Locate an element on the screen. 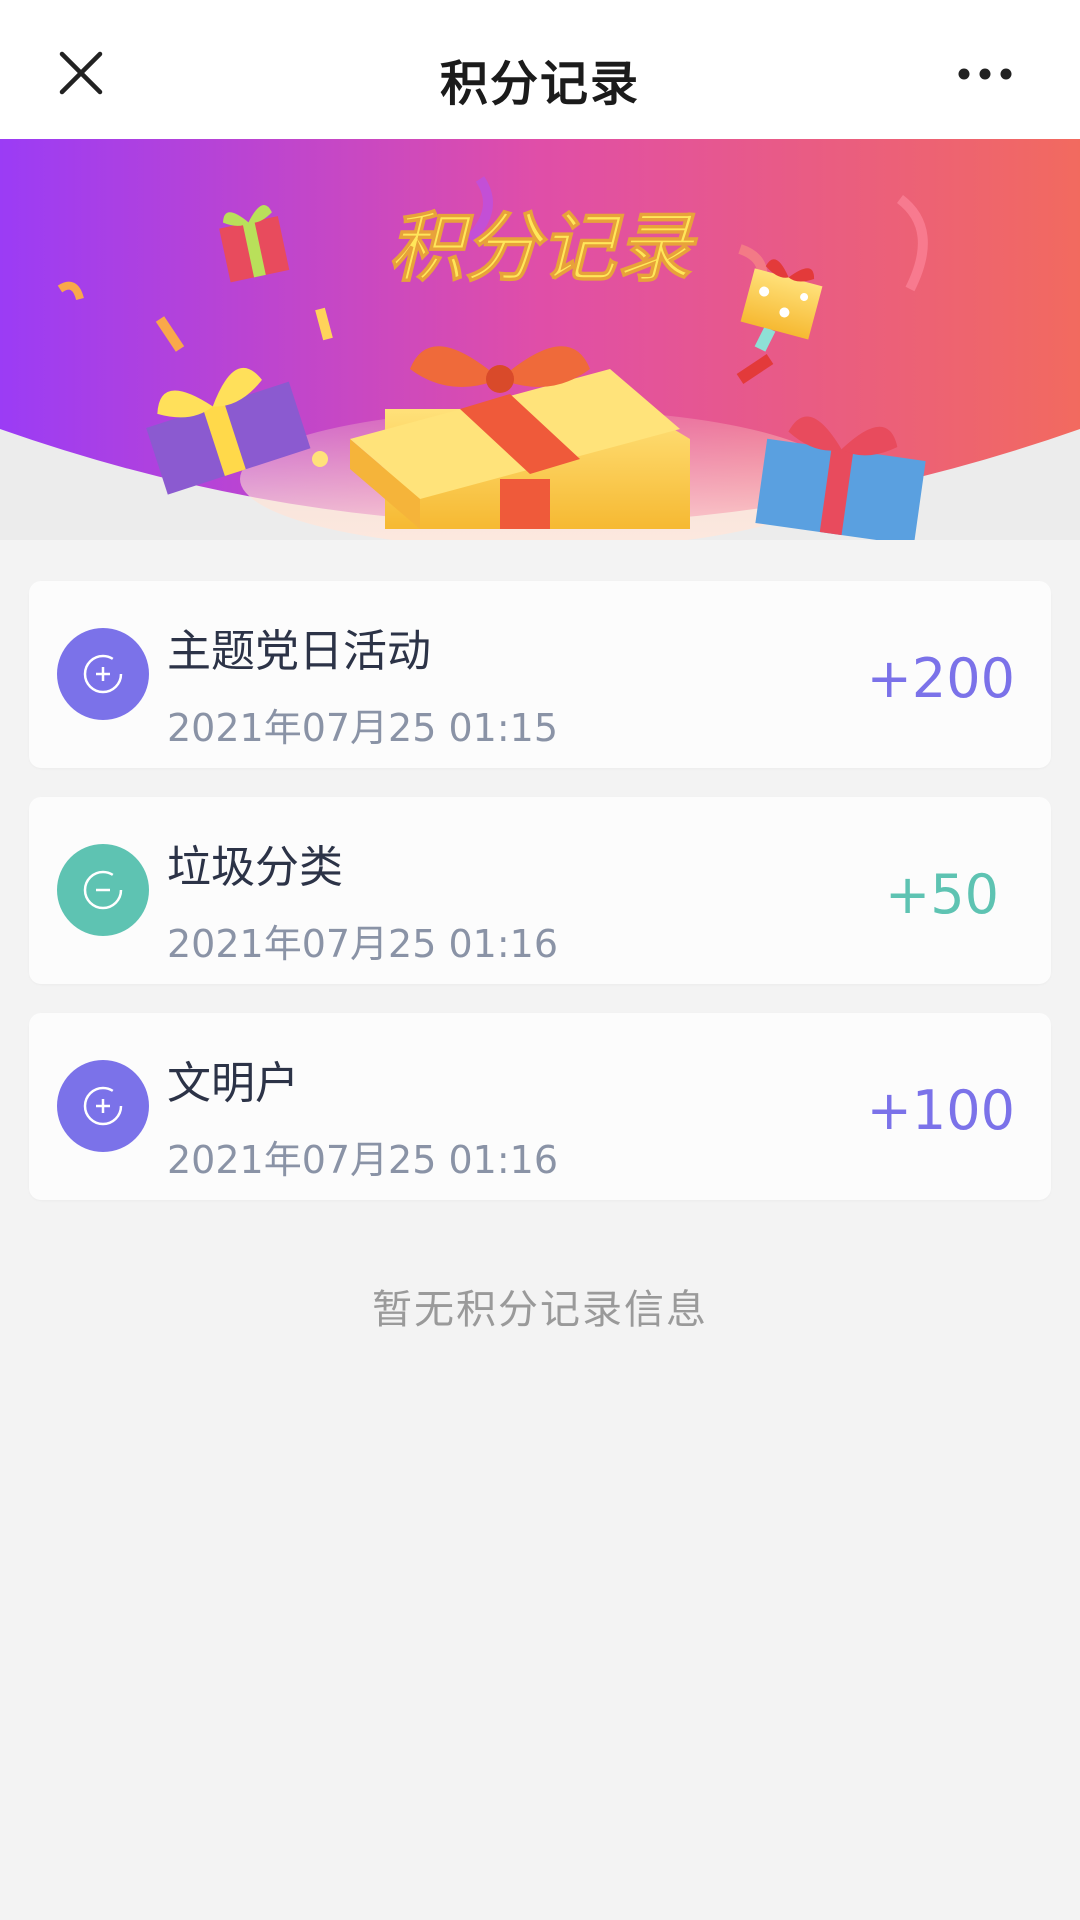 Image resolution: width=1080 pixels, height=1920 pixels. top-bar: 积分记录 is located at coordinates (540, 69).